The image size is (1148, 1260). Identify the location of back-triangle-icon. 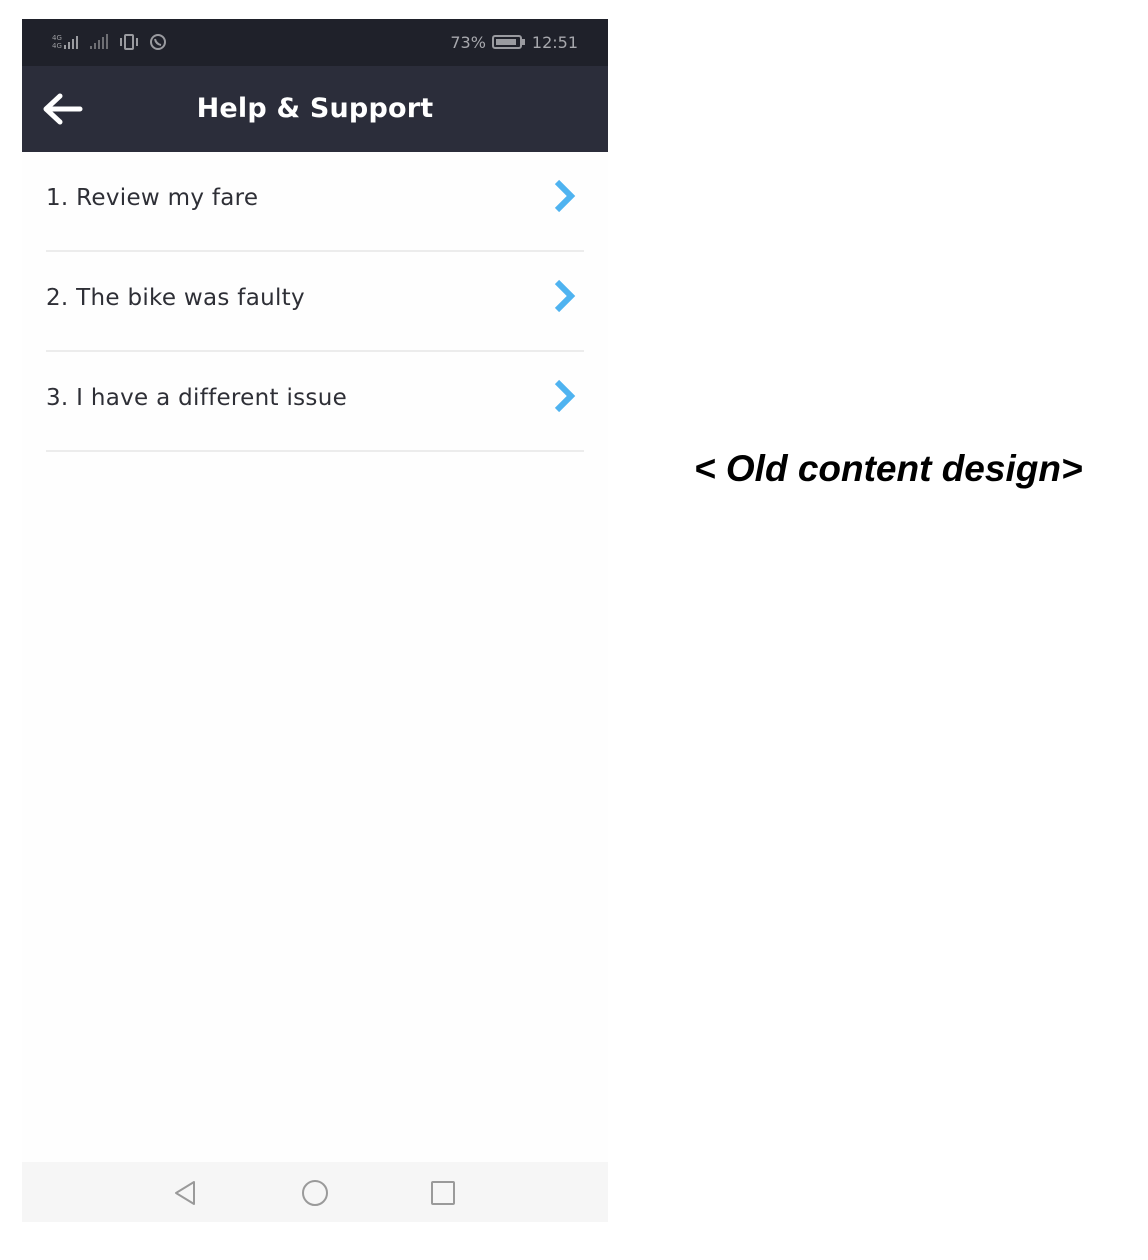
(185, 1193).